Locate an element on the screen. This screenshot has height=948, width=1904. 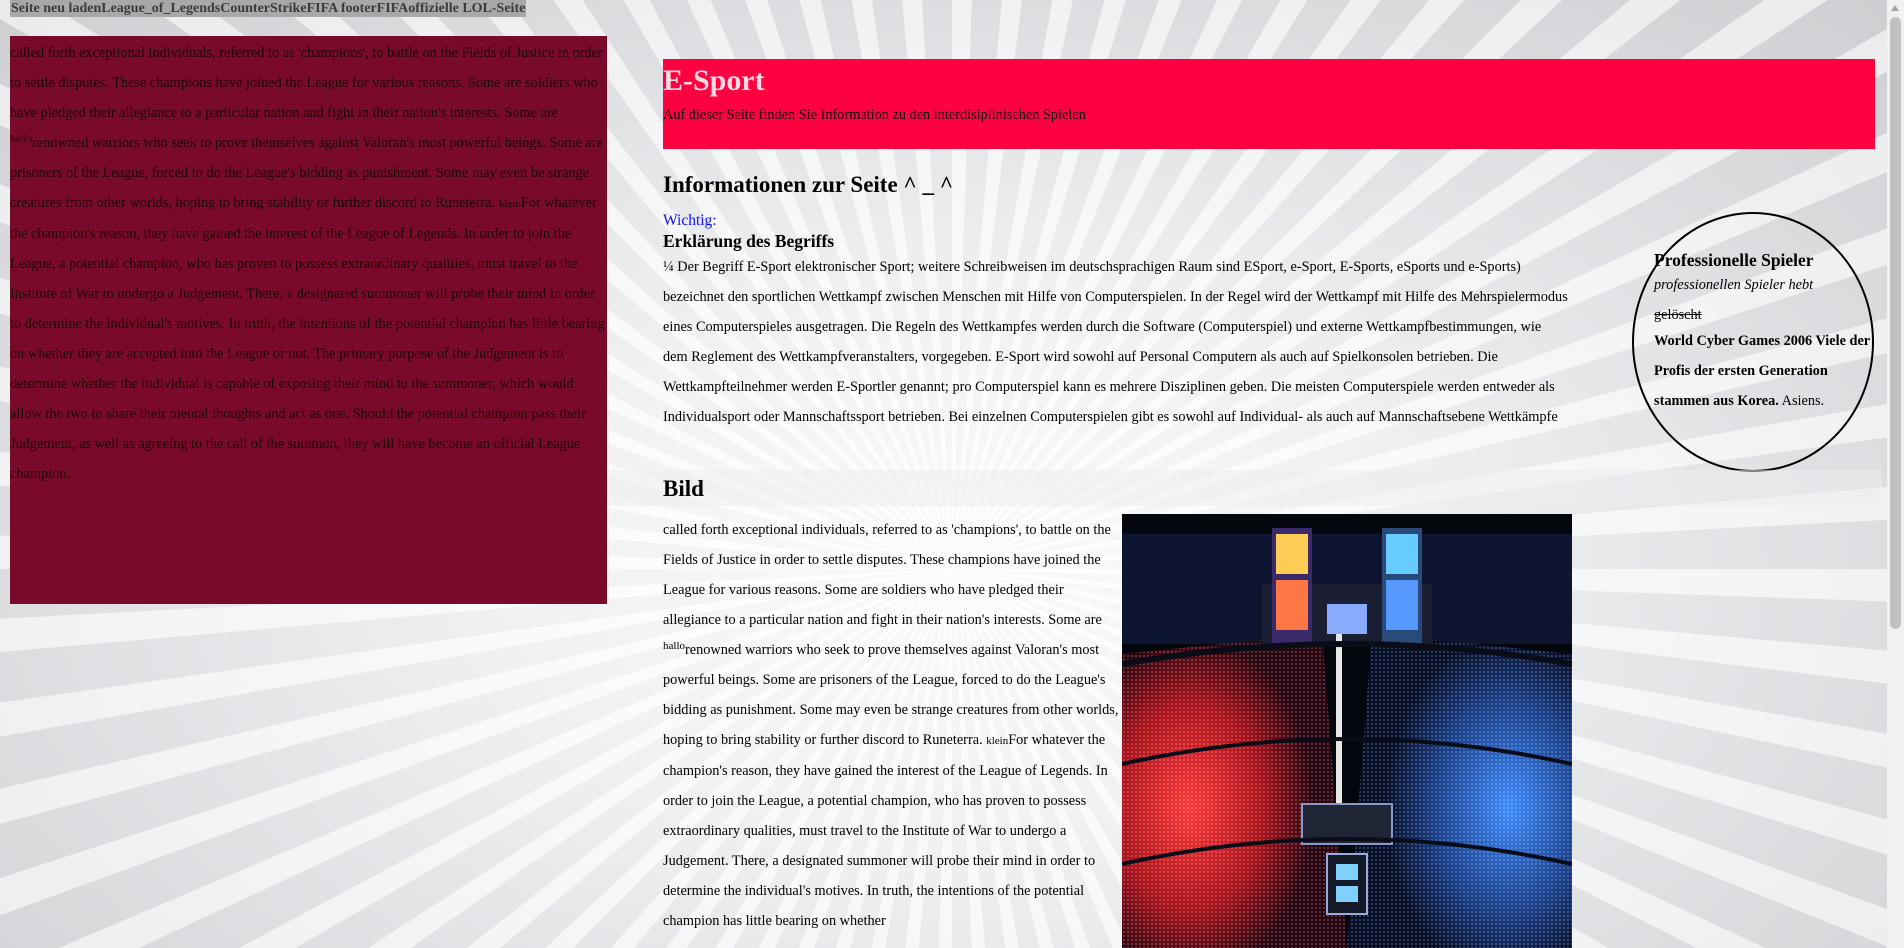
pro-players-deleted: gelöscht is located at coordinates (1678, 315).